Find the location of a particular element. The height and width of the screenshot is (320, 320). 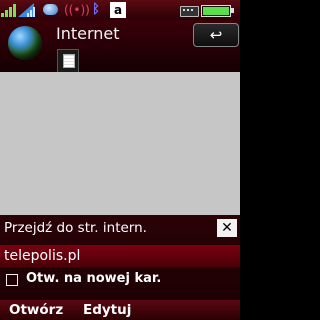

softkey-bar: Otwórz Edytuj is located at coordinates (120, 310).